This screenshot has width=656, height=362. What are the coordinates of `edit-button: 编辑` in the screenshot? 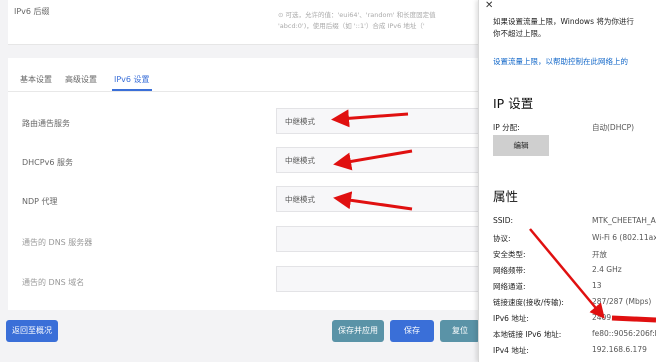 It's located at (521, 145).